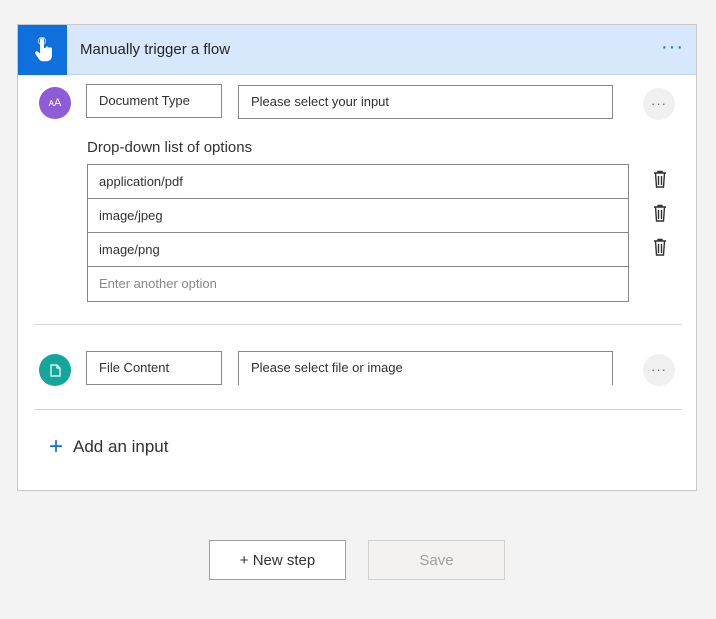 The height and width of the screenshot is (619, 716). I want to click on touch-hand-icon, so click(42, 50).